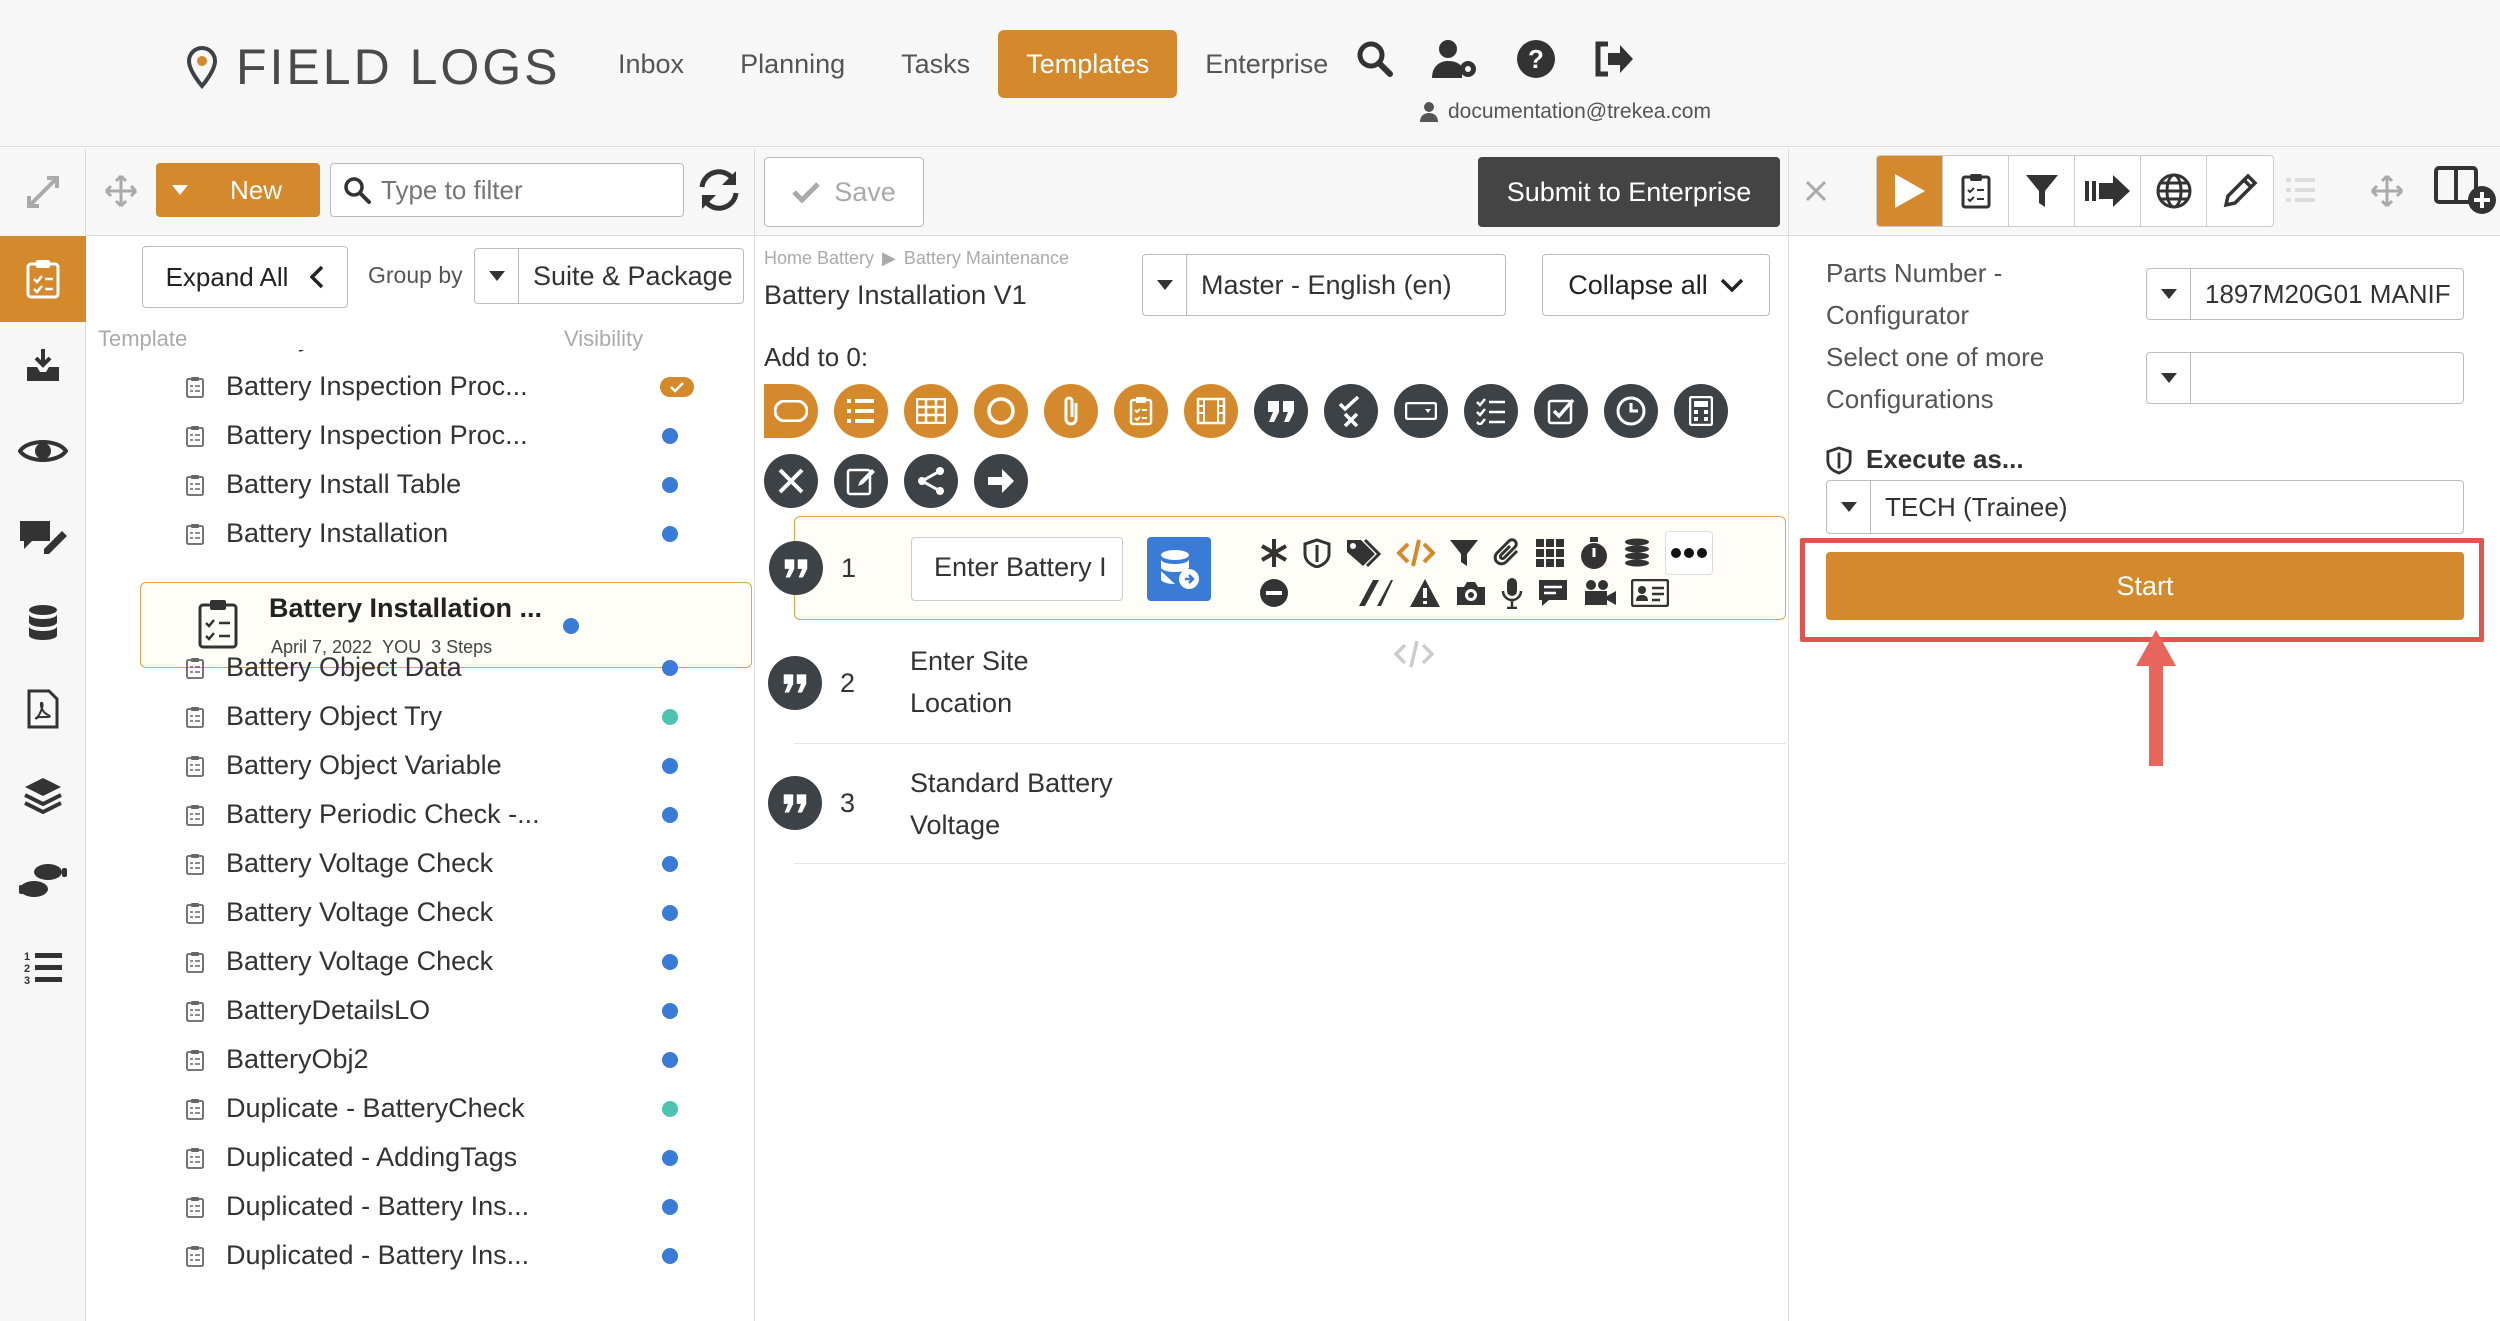  I want to click on paperclip-icon, so click(1507, 553).